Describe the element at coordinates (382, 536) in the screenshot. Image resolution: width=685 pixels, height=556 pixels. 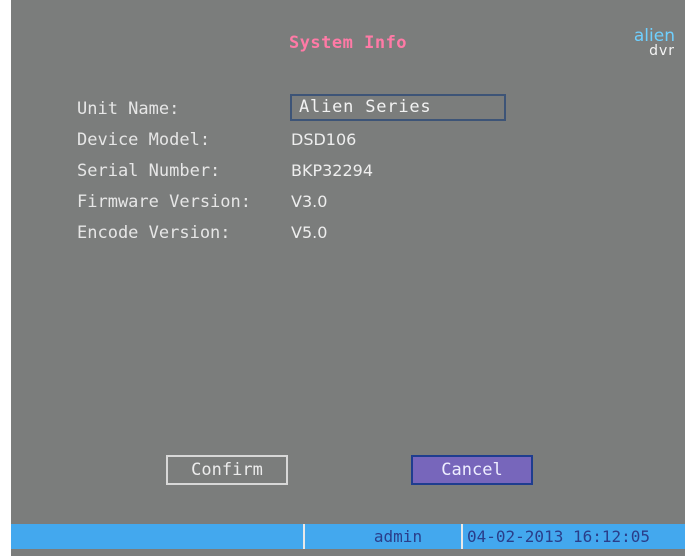
I see `status-user: admin` at that location.